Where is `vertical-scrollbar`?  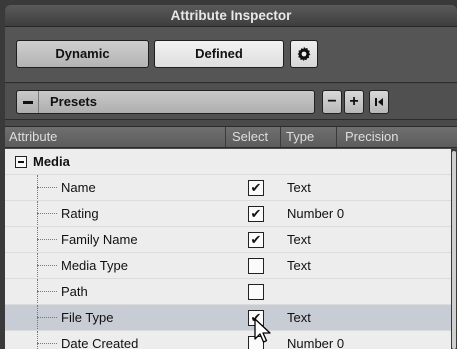 vertical-scrollbar is located at coordinates (454, 249).